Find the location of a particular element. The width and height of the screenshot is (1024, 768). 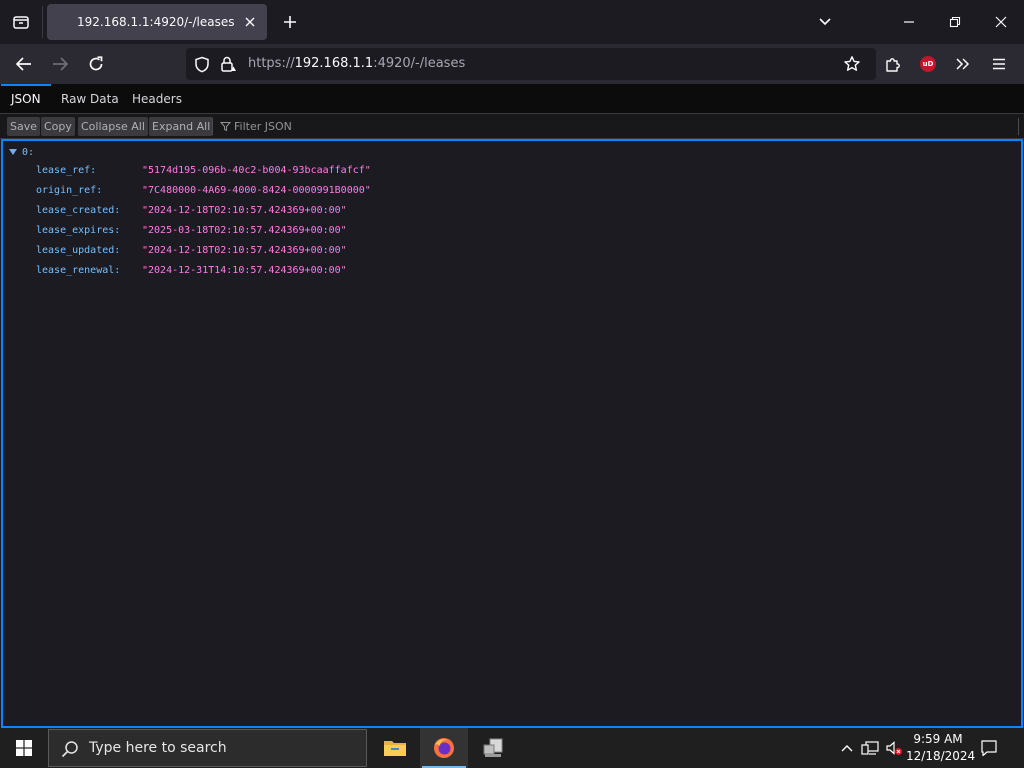

tracking-protection-button is located at coordinates (202, 64).